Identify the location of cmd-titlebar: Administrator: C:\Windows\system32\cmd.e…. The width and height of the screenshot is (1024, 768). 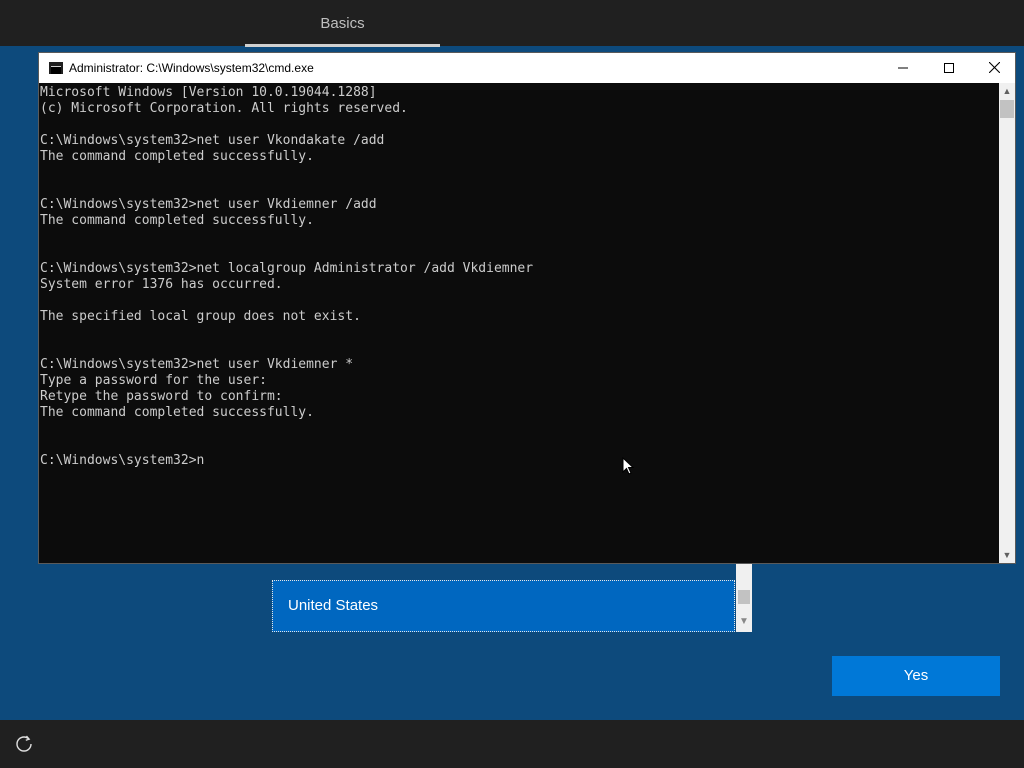
(527, 68).